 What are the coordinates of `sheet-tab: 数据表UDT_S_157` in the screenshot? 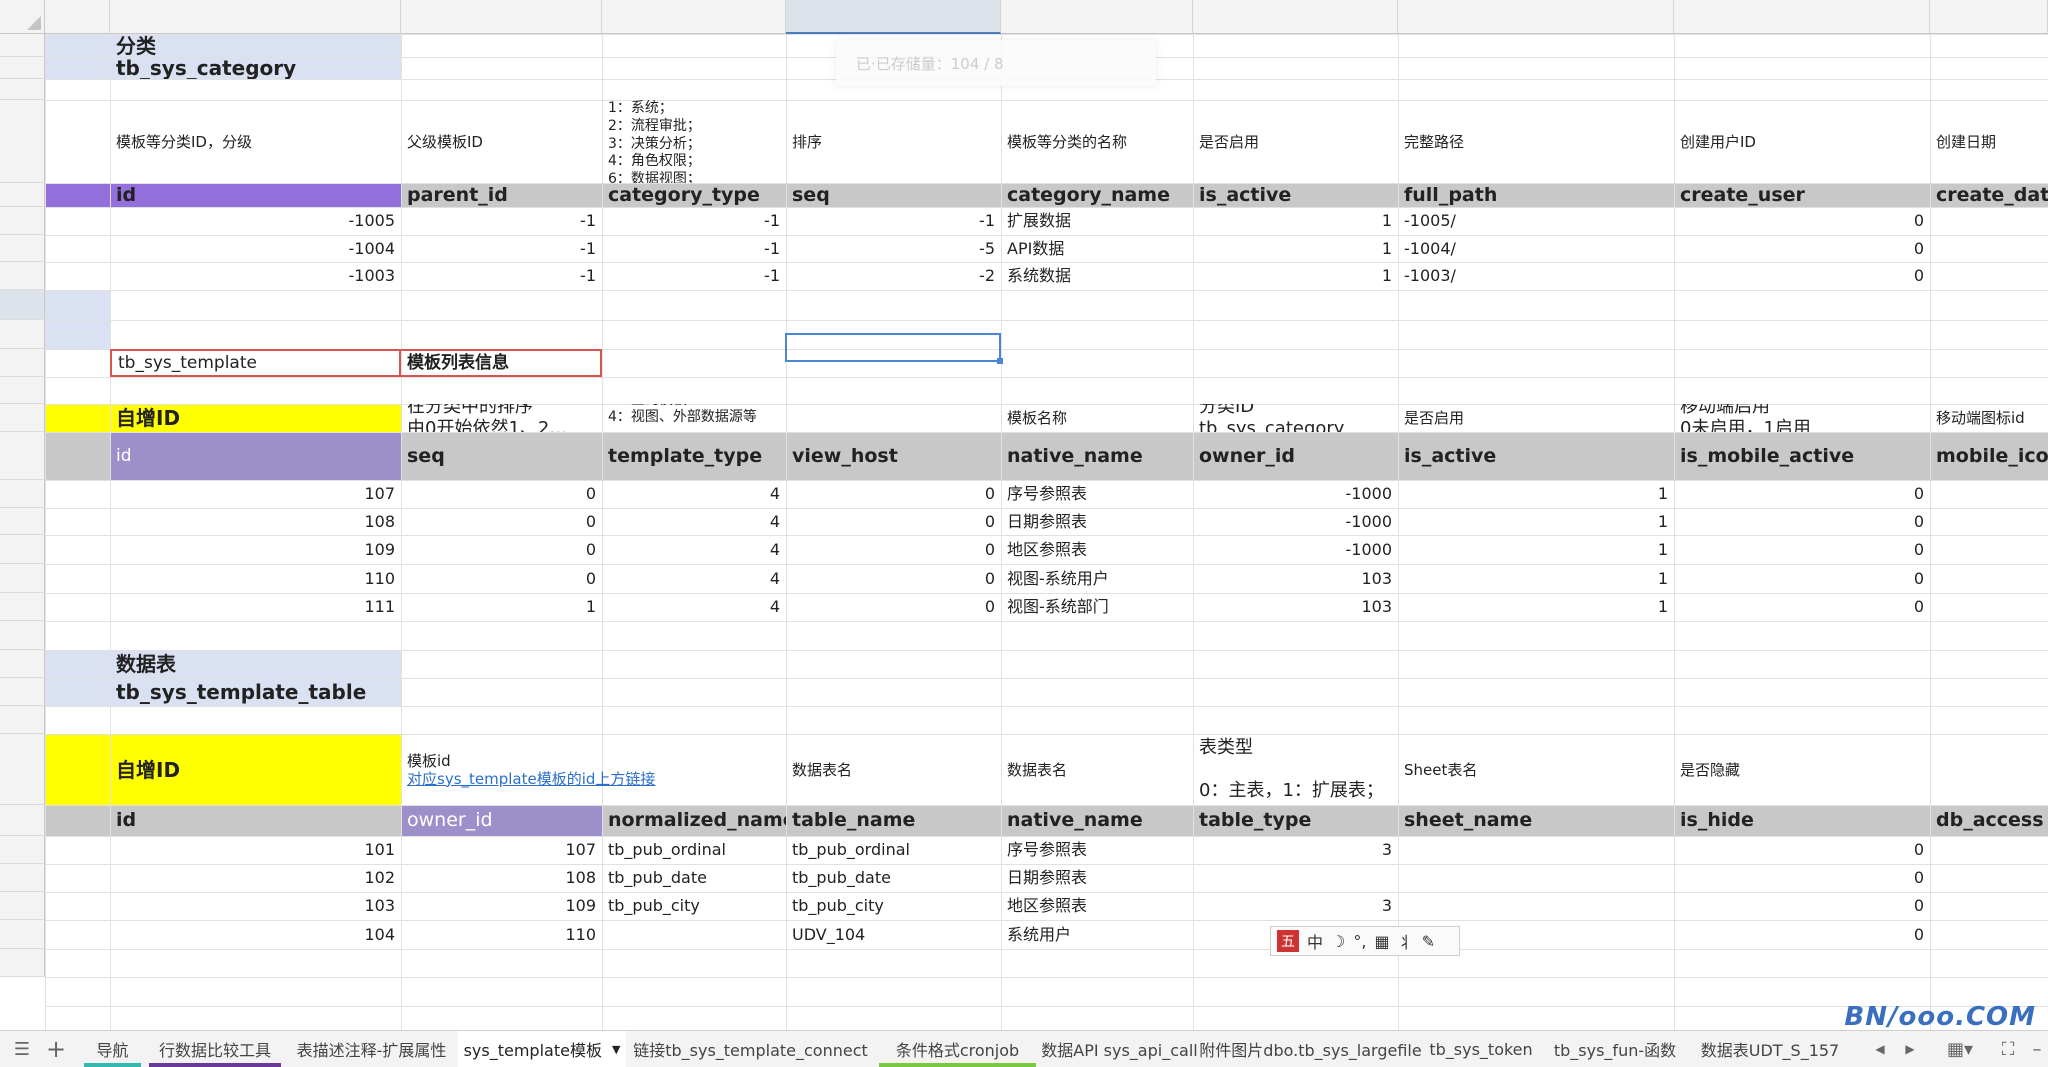 It's located at (1770, 1049).